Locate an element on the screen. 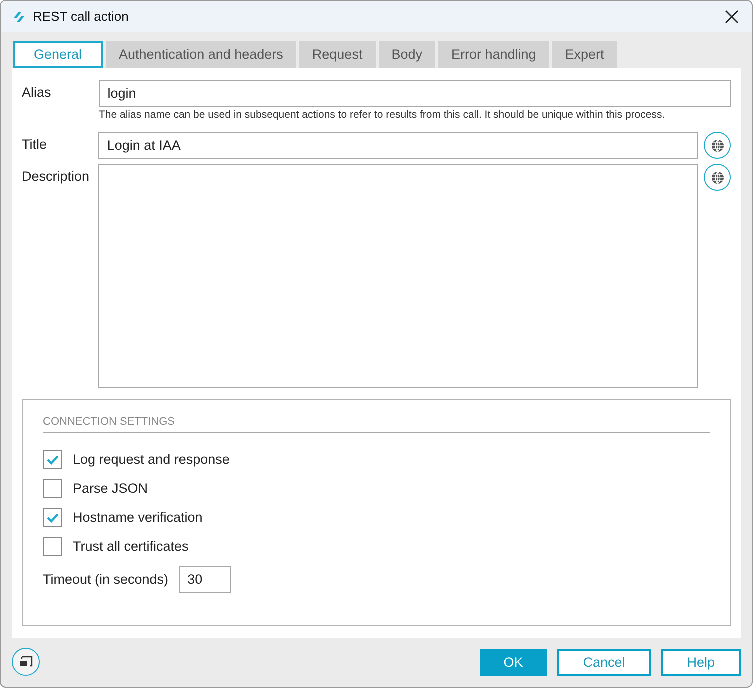 Image resolution: width=753 pixels, height=688 pixels. dialog-button: OK is located at coordinates (514, 662).